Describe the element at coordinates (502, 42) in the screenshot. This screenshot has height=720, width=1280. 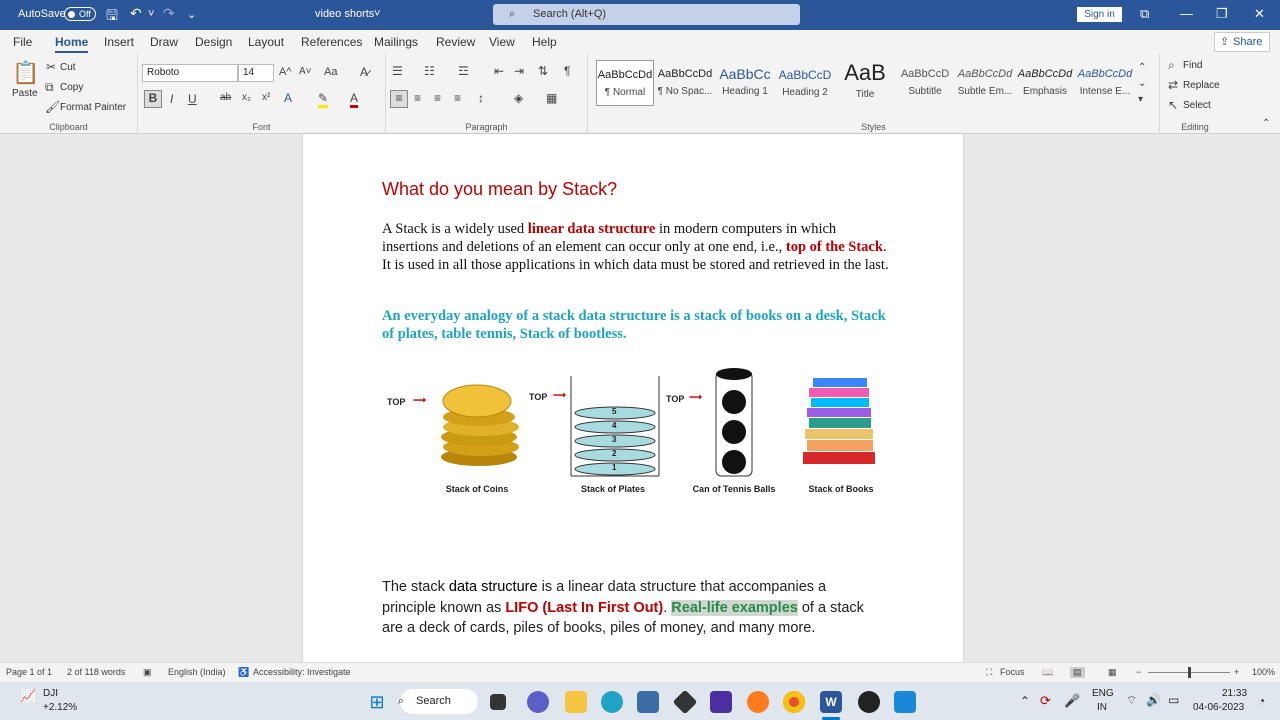
I see `tab-view: View` at that location.